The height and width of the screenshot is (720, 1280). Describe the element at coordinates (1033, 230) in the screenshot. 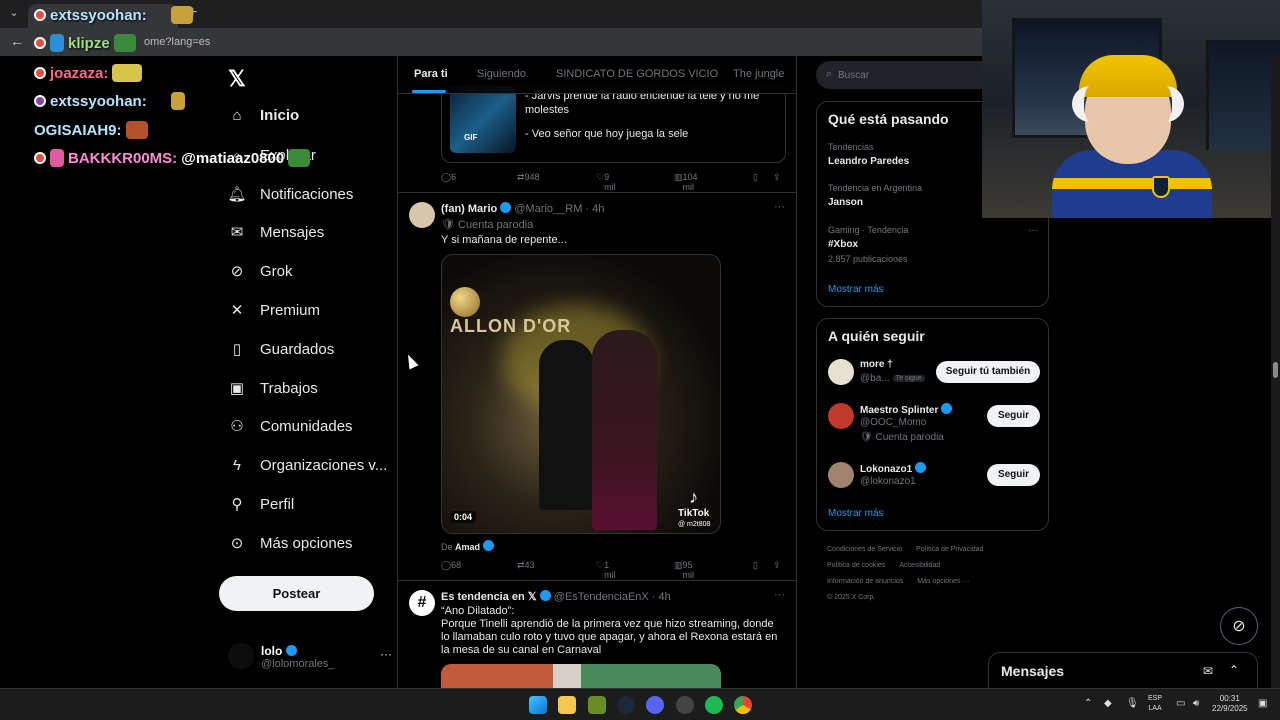

I see `trend-more-icon: ···` at that location.